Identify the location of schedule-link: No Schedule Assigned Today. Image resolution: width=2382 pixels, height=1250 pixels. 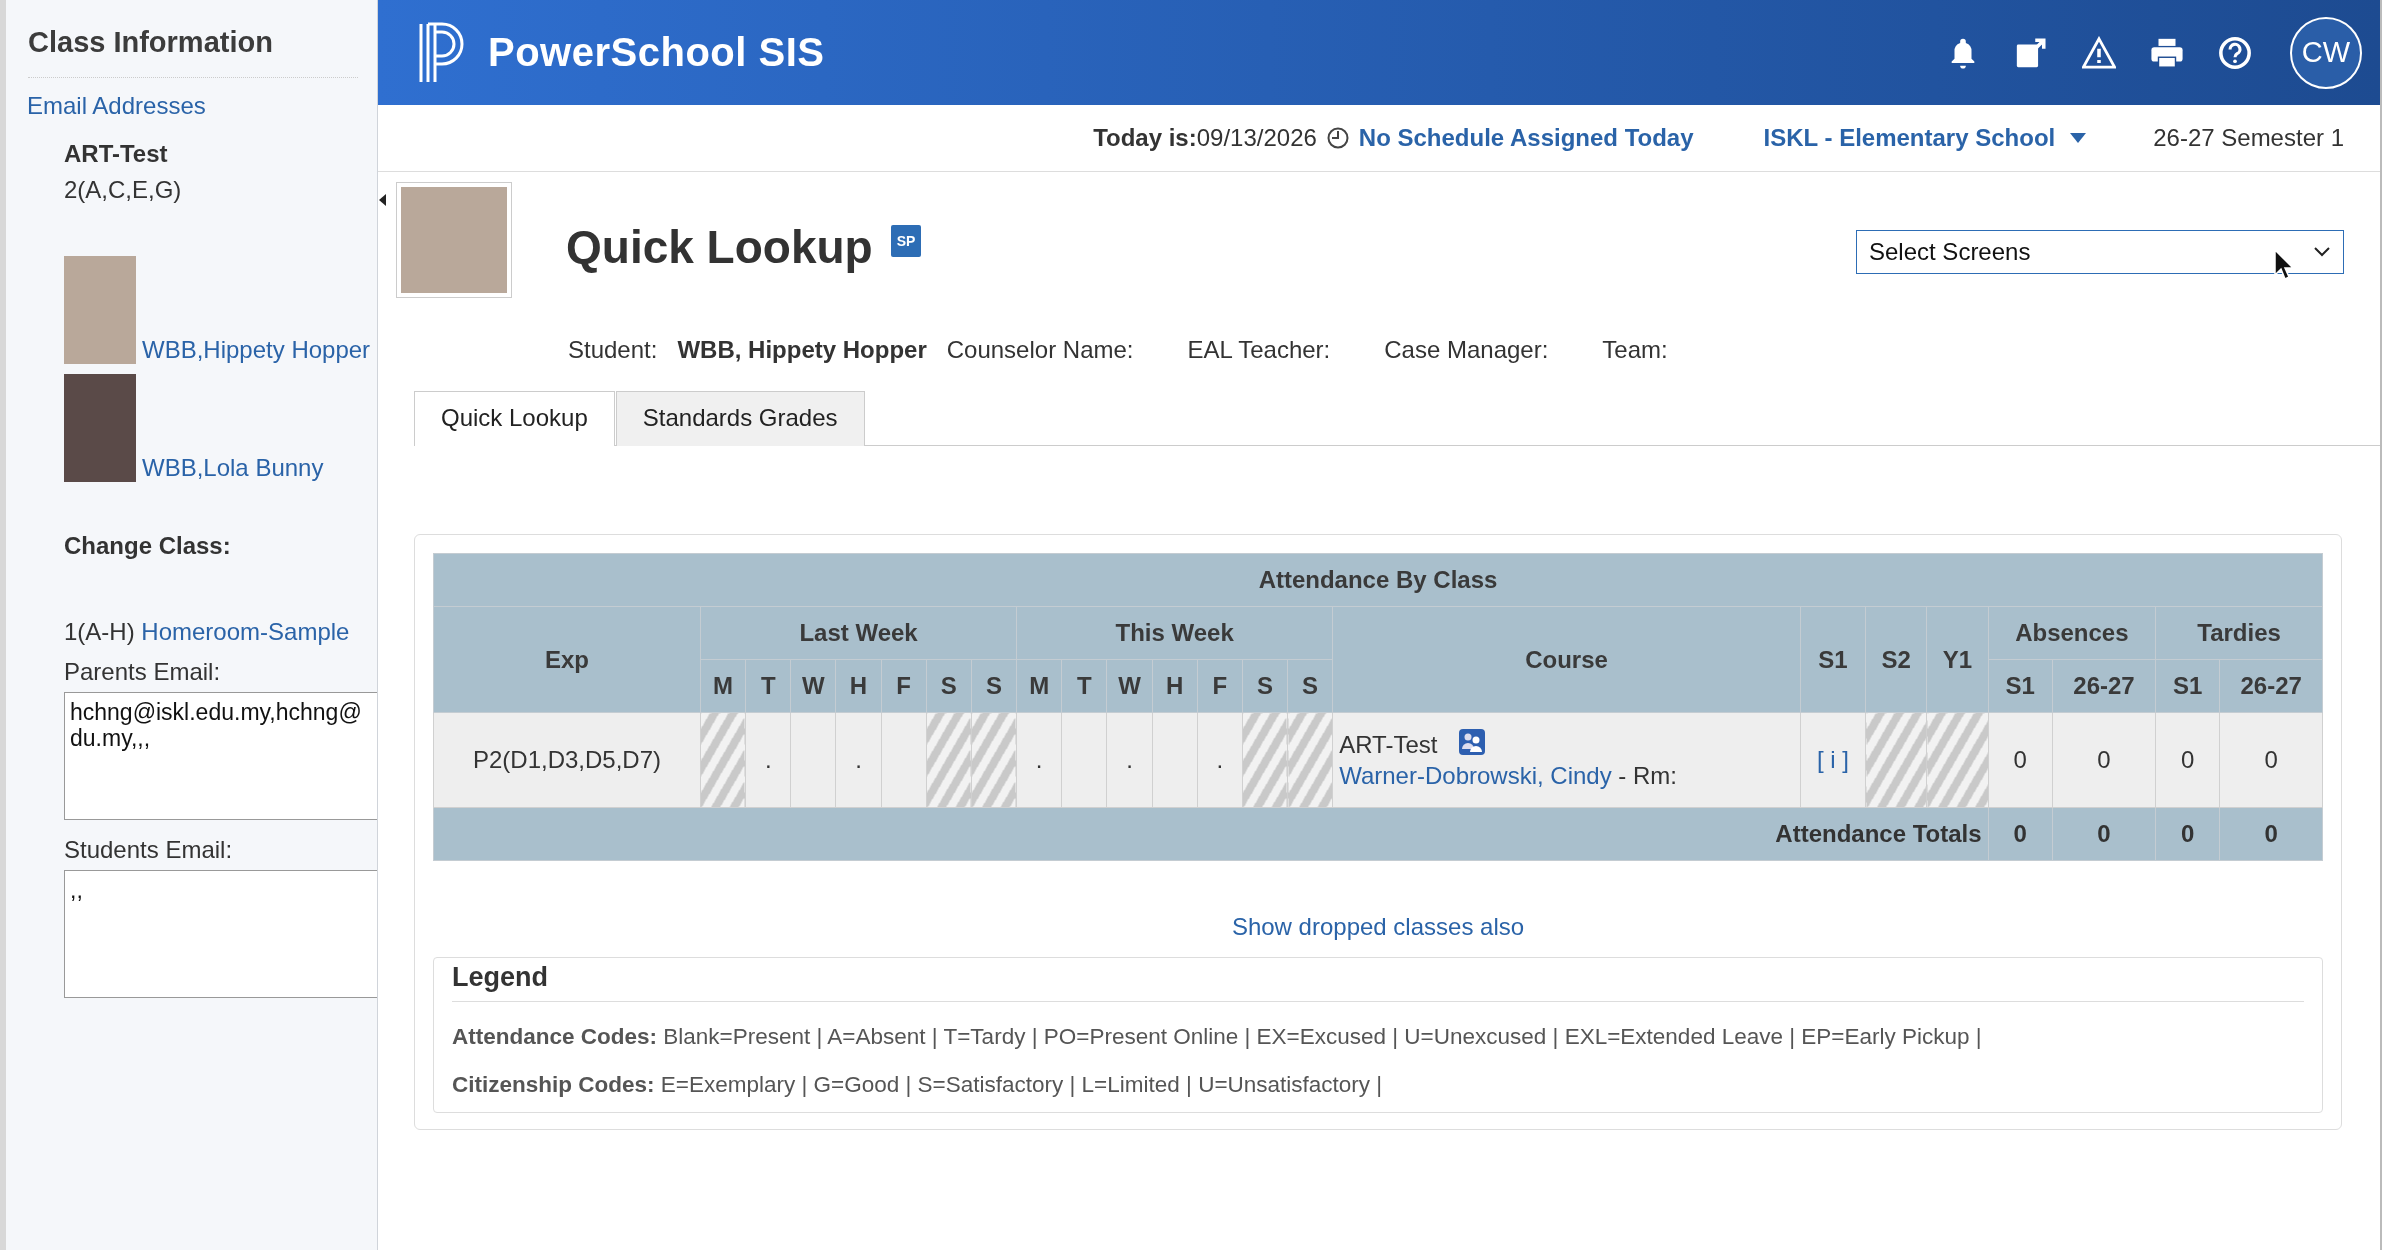
(1526, 138).